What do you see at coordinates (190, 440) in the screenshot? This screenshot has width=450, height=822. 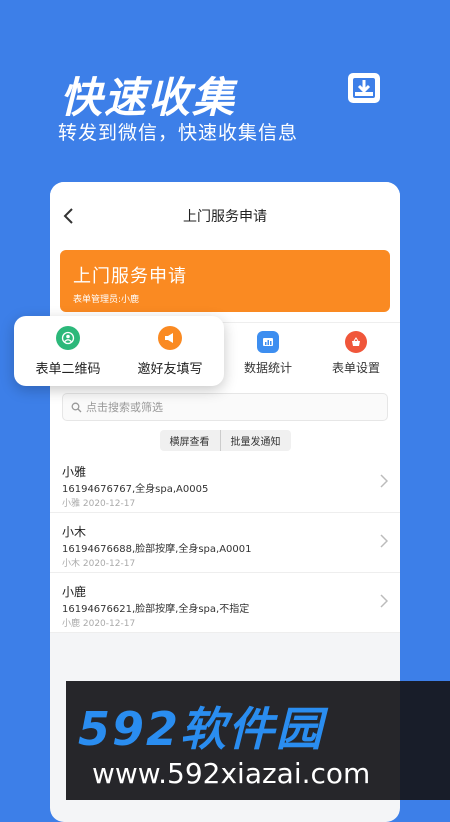 I see `landscape-view-button: 横屏查看` at bounding box center [190, 440].